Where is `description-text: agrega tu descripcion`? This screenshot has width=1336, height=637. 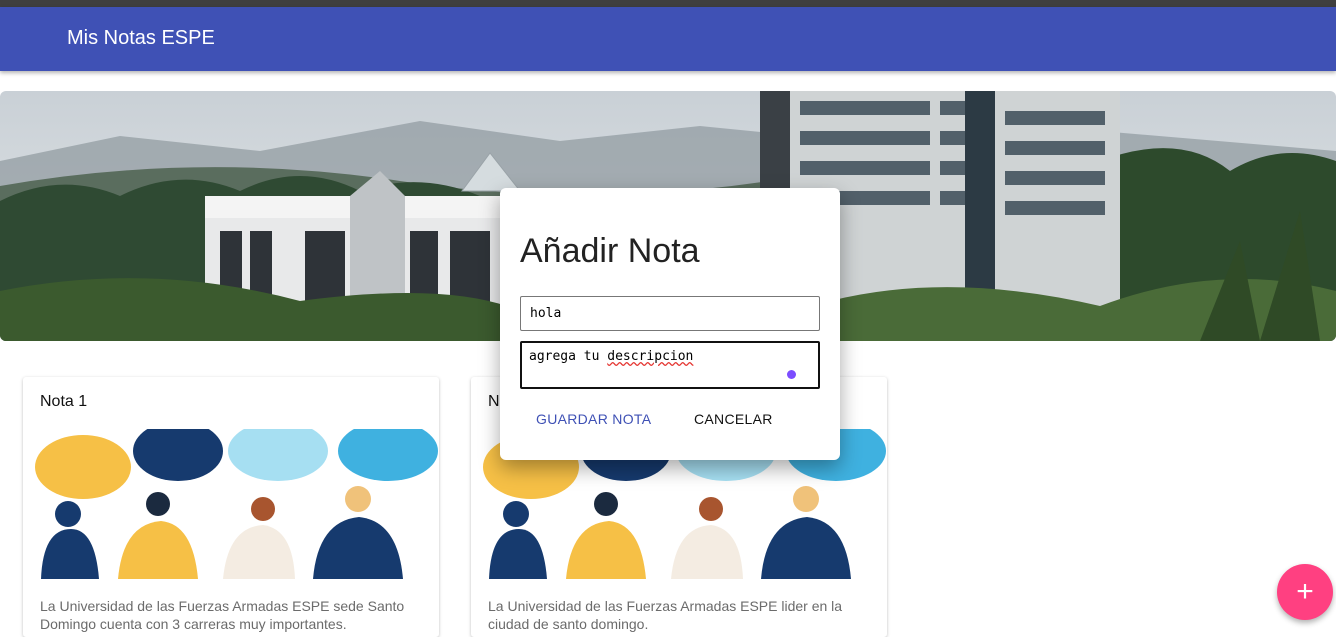 description-text: agrega tu descripcion is located at coordinates (611, 356).